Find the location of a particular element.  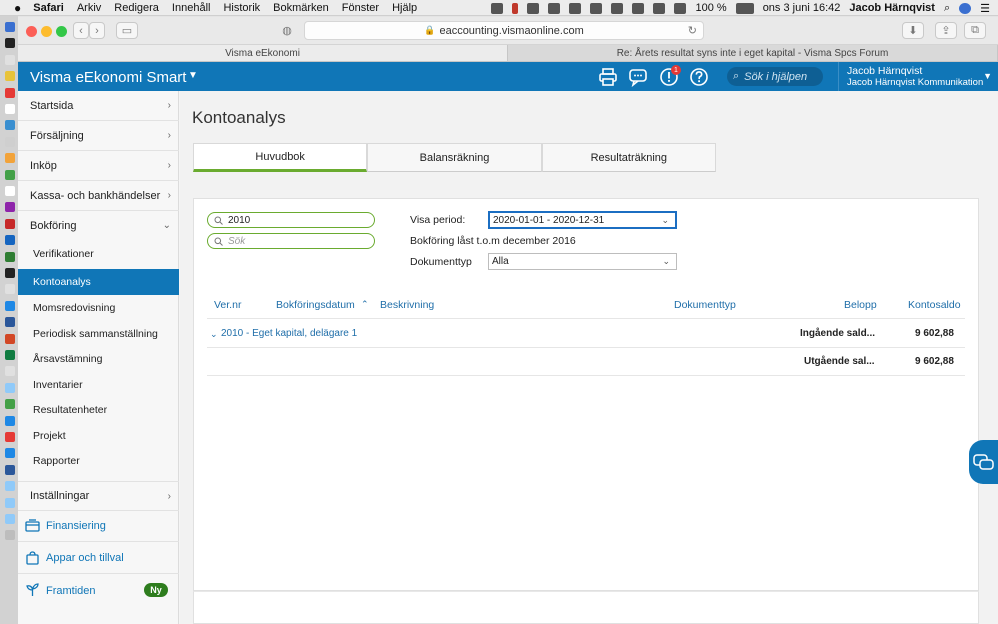

chat-icon is located at coordinates (638, 77).